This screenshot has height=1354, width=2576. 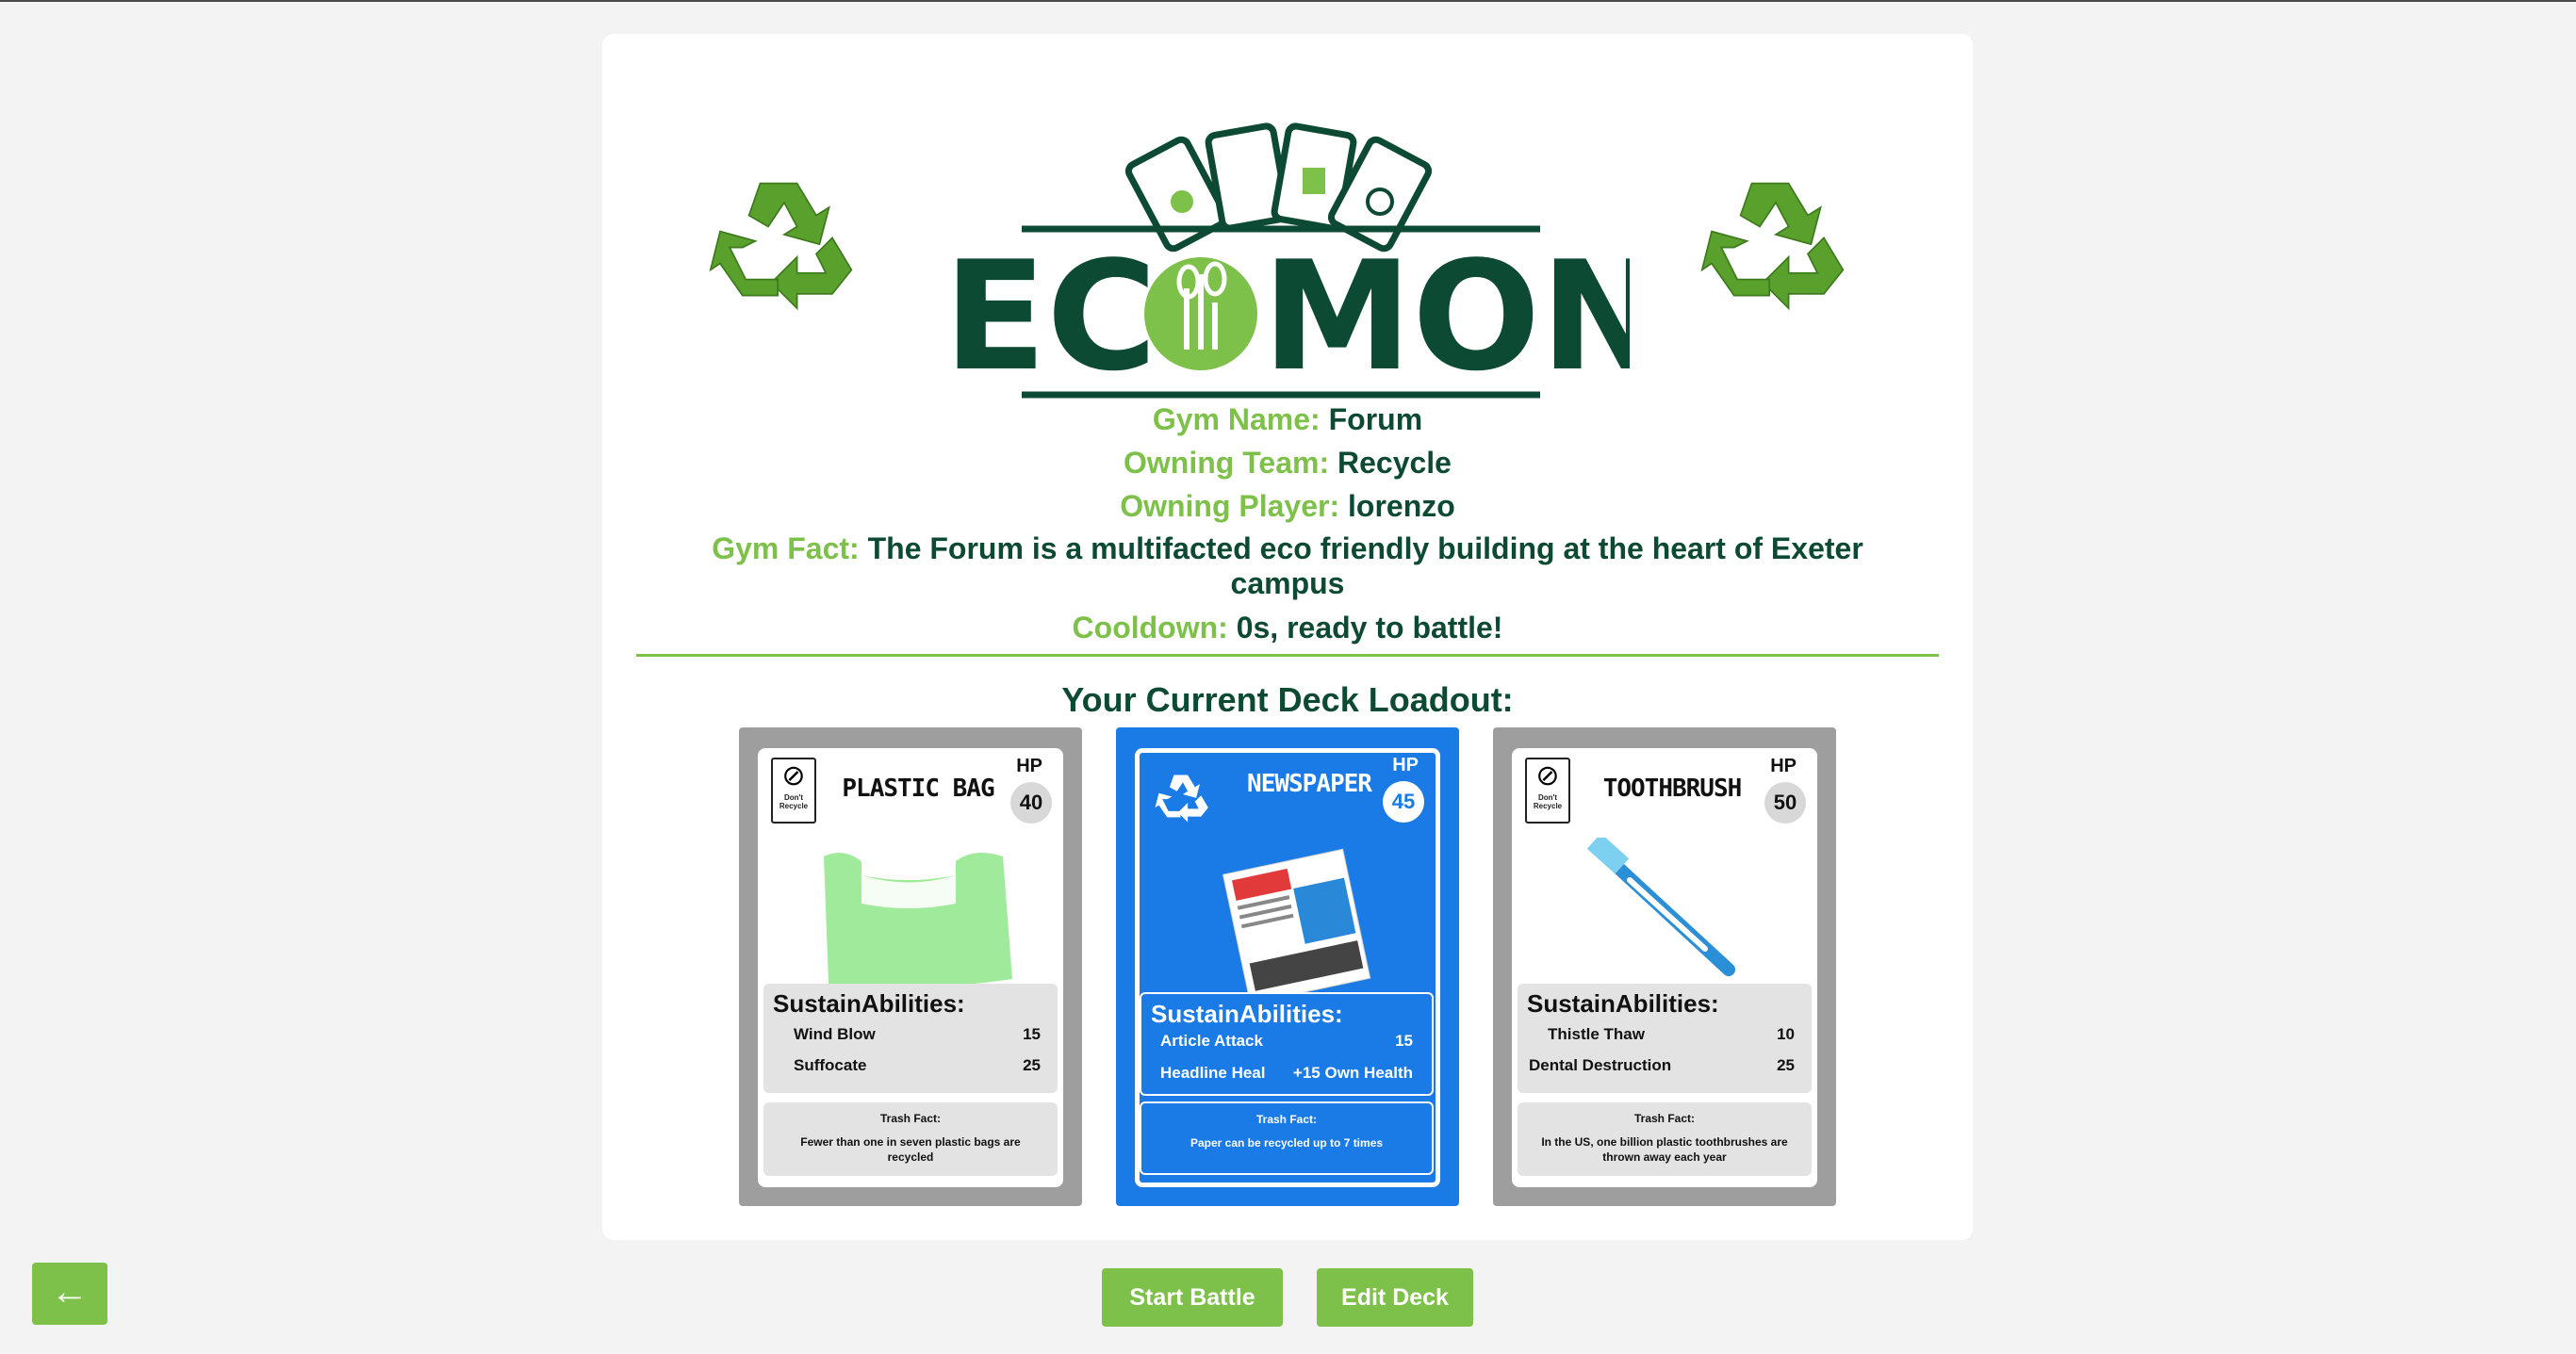 I want to click on newspaper-image, so click(x=1296, y=923).